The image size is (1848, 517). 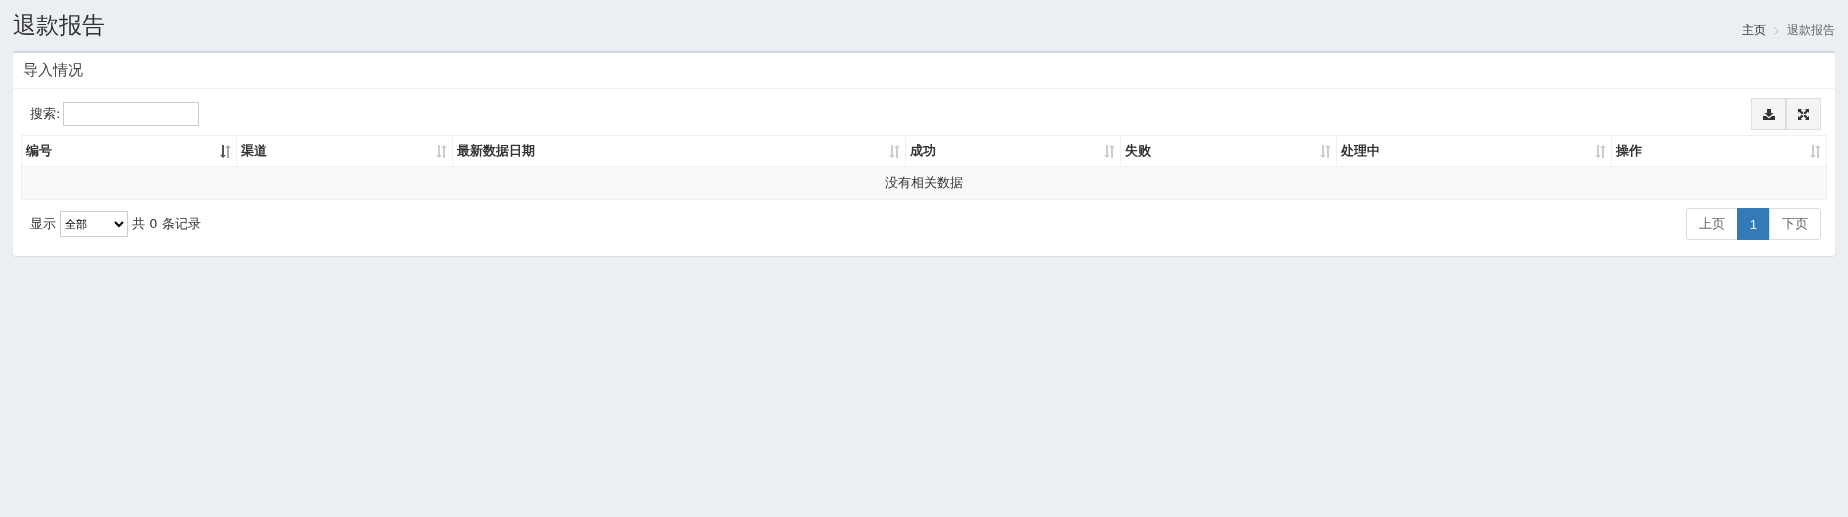 I want to click on breadcrumb-link: 主页, so click(x=1754, y=30).